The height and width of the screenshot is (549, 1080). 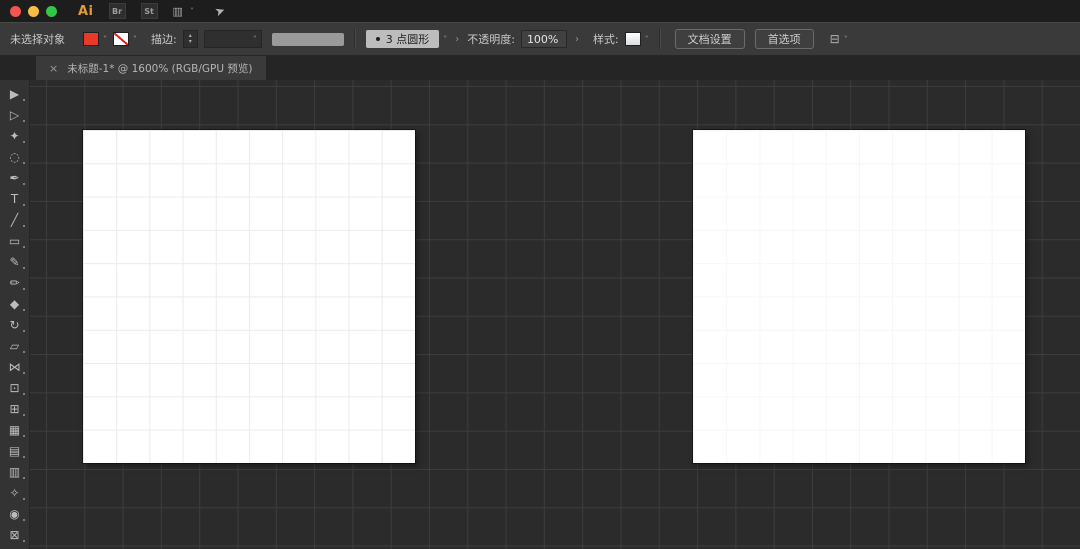 I want to click on window-zoom-button, so click(x=51, y=11).